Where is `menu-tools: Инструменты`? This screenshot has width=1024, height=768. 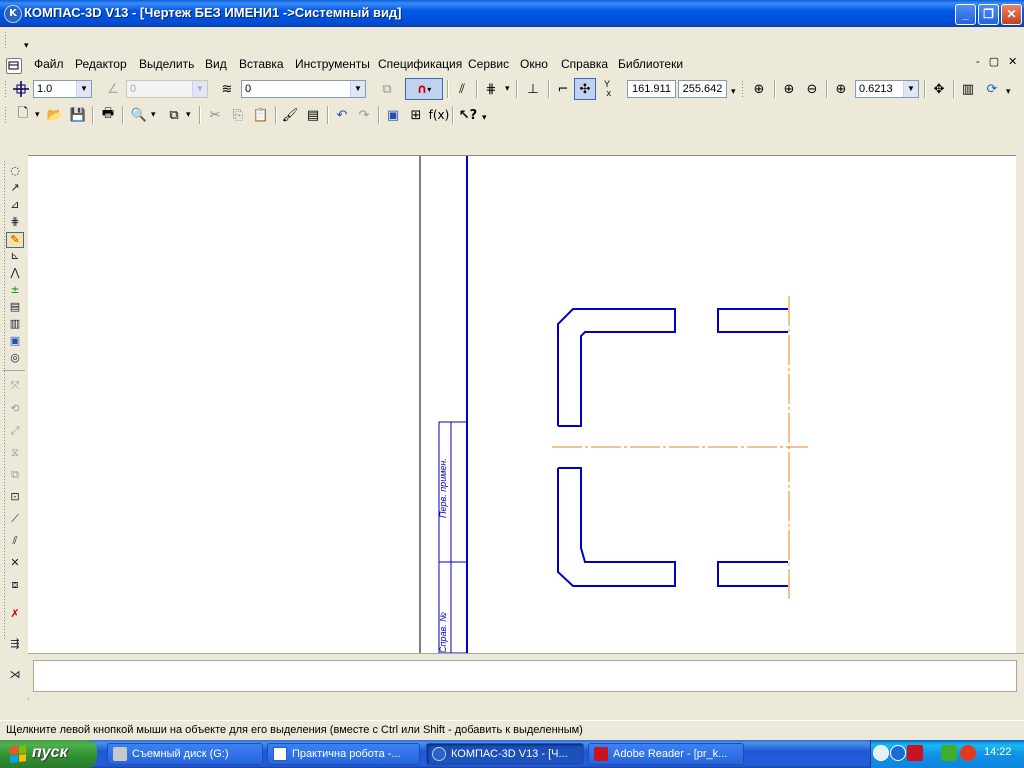 menu-tools: Инструменты is located at coordinates (332, 64).